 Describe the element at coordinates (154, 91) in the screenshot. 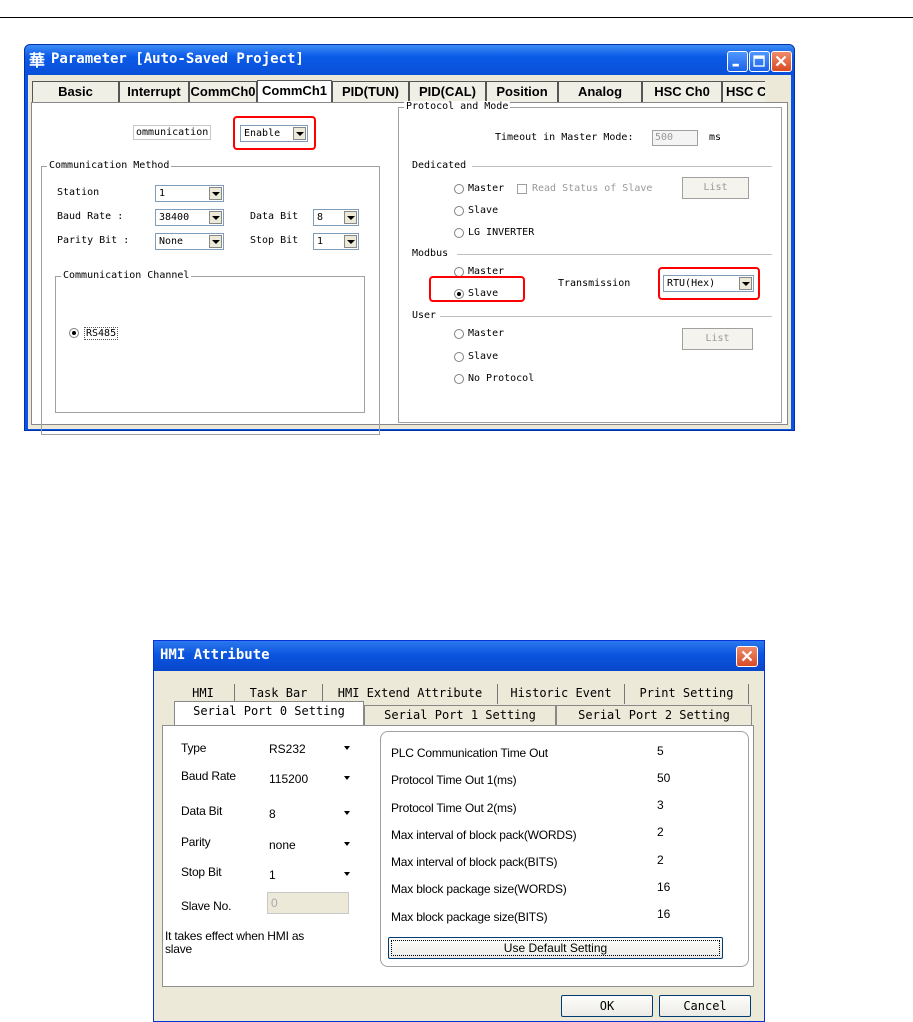

I see `tab-interrupt: Interrupt` at that location.